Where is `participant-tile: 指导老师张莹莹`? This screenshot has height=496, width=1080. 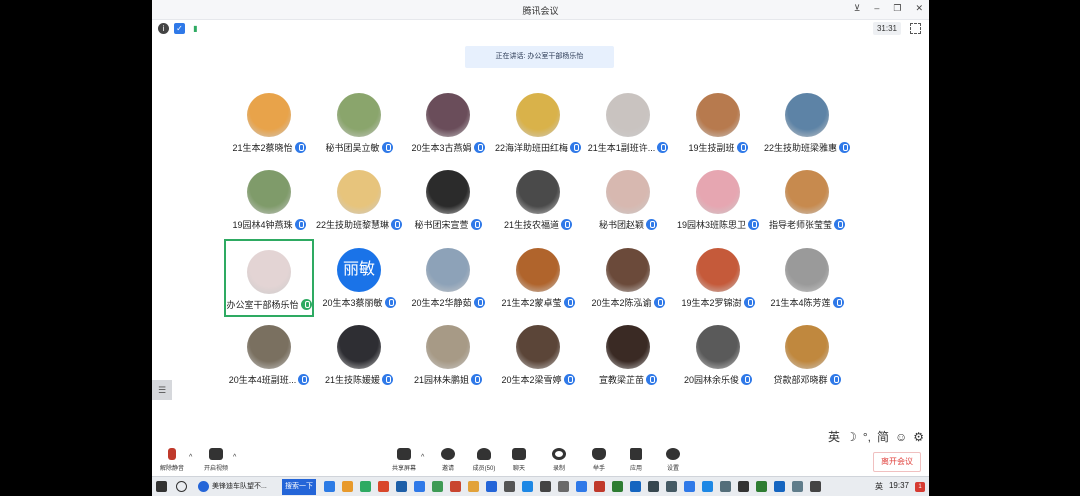
participant-tile: 指导老师张莹莹 is located at coordinates (807, 200).